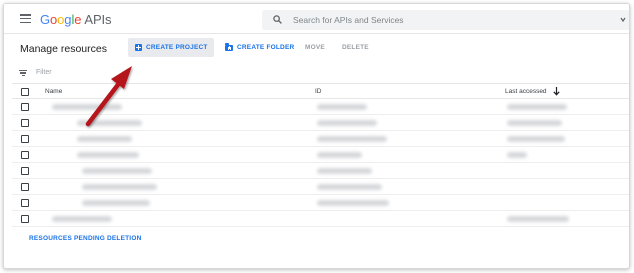  What do you see at coordinates (85, 238) in the screenshot?
I see `resources-pending-deletion-link: RESOURCES PENDING DELETION` at bounding box center [85, 238].